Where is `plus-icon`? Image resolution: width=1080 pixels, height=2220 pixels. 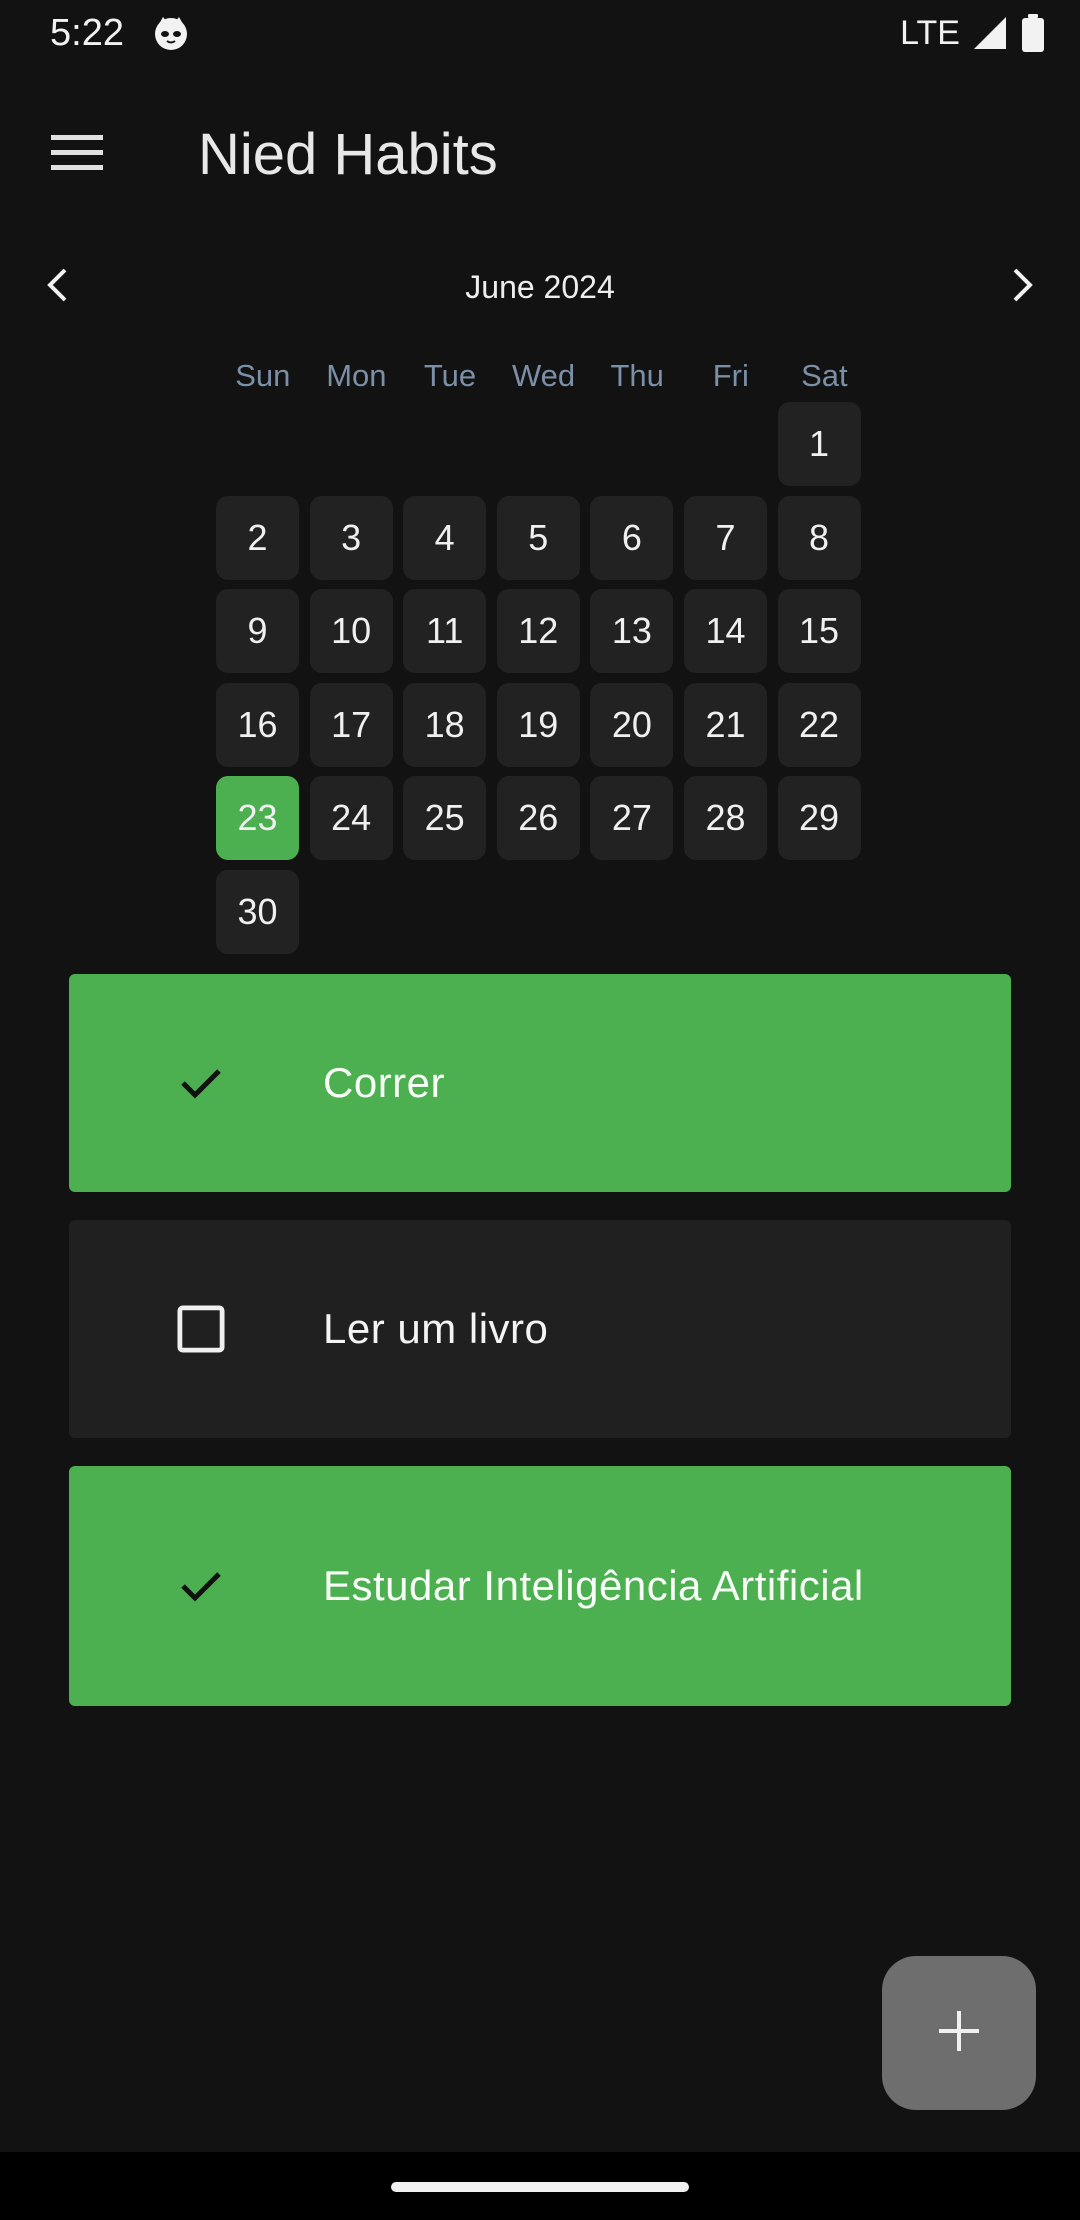 plus-icon is located at coordinates (959, 2033).